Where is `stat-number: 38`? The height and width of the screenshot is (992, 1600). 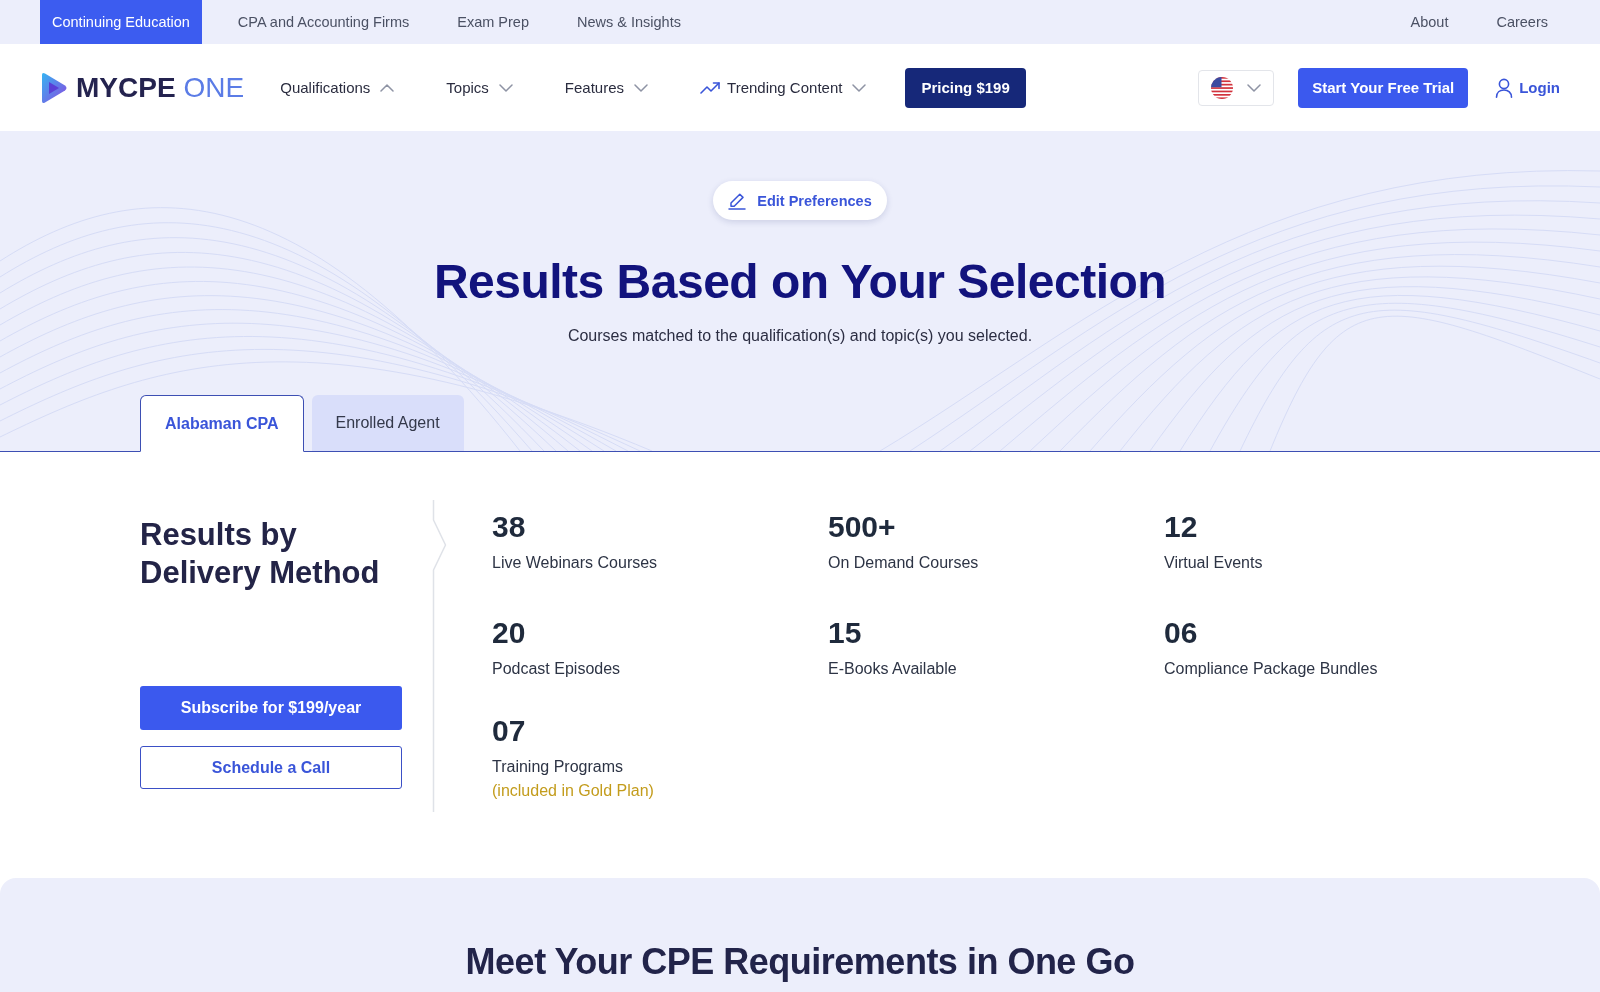
stat-number: 38 is located at coordinates (509, 527).